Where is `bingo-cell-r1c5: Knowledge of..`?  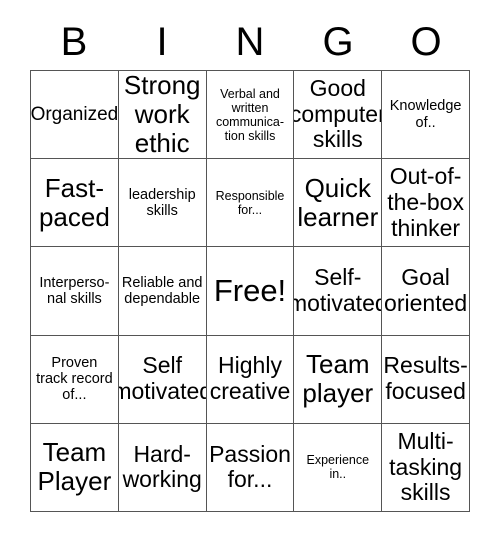
bingo-cell-r1c5: Knowledge of.. is located at coordinates (426, 115).